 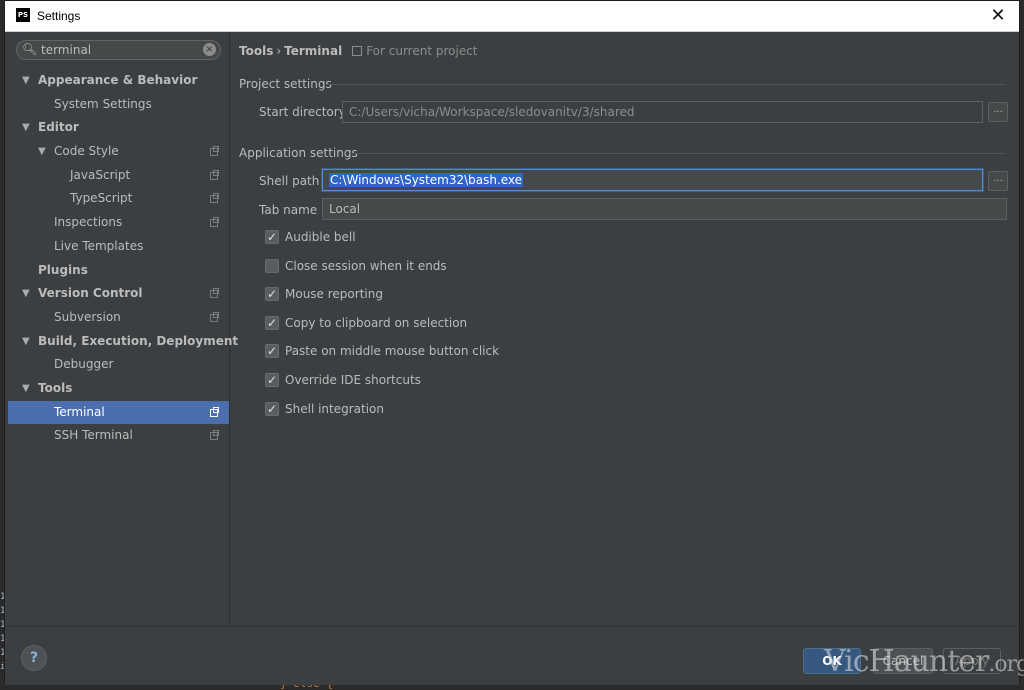 I want to click on sidebar-item-label: Appearance & Behavior, so click(x=118, y=80).